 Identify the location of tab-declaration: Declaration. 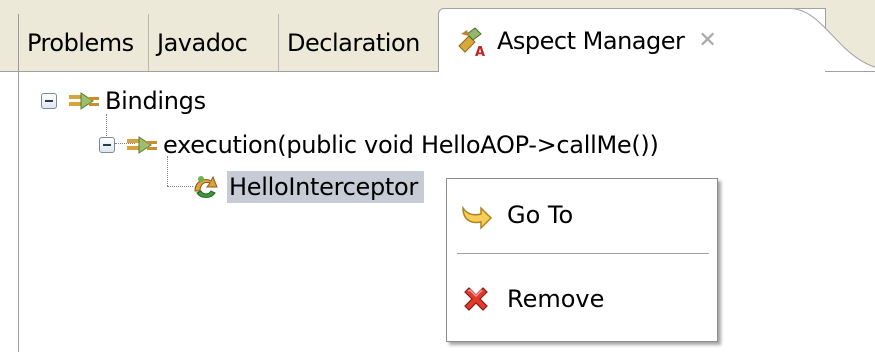
(358, 43).